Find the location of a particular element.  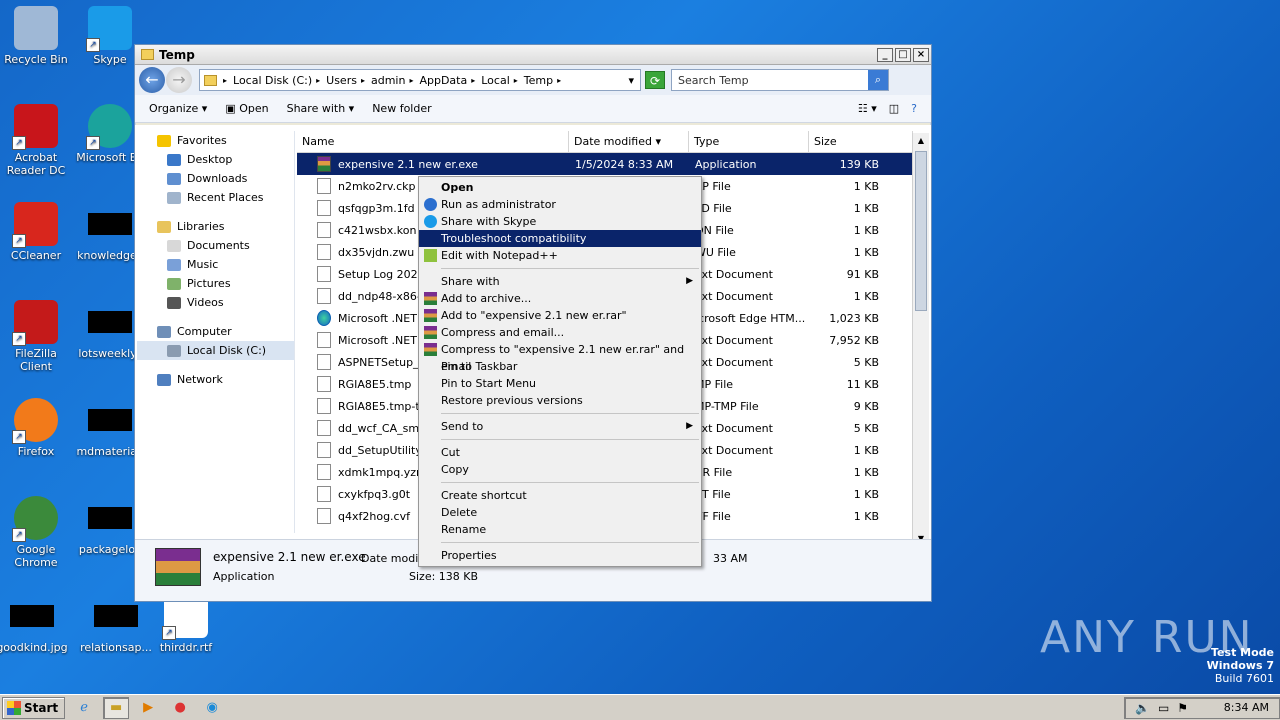

nav-libraries: Libraries is located at coordinates (215, 226).